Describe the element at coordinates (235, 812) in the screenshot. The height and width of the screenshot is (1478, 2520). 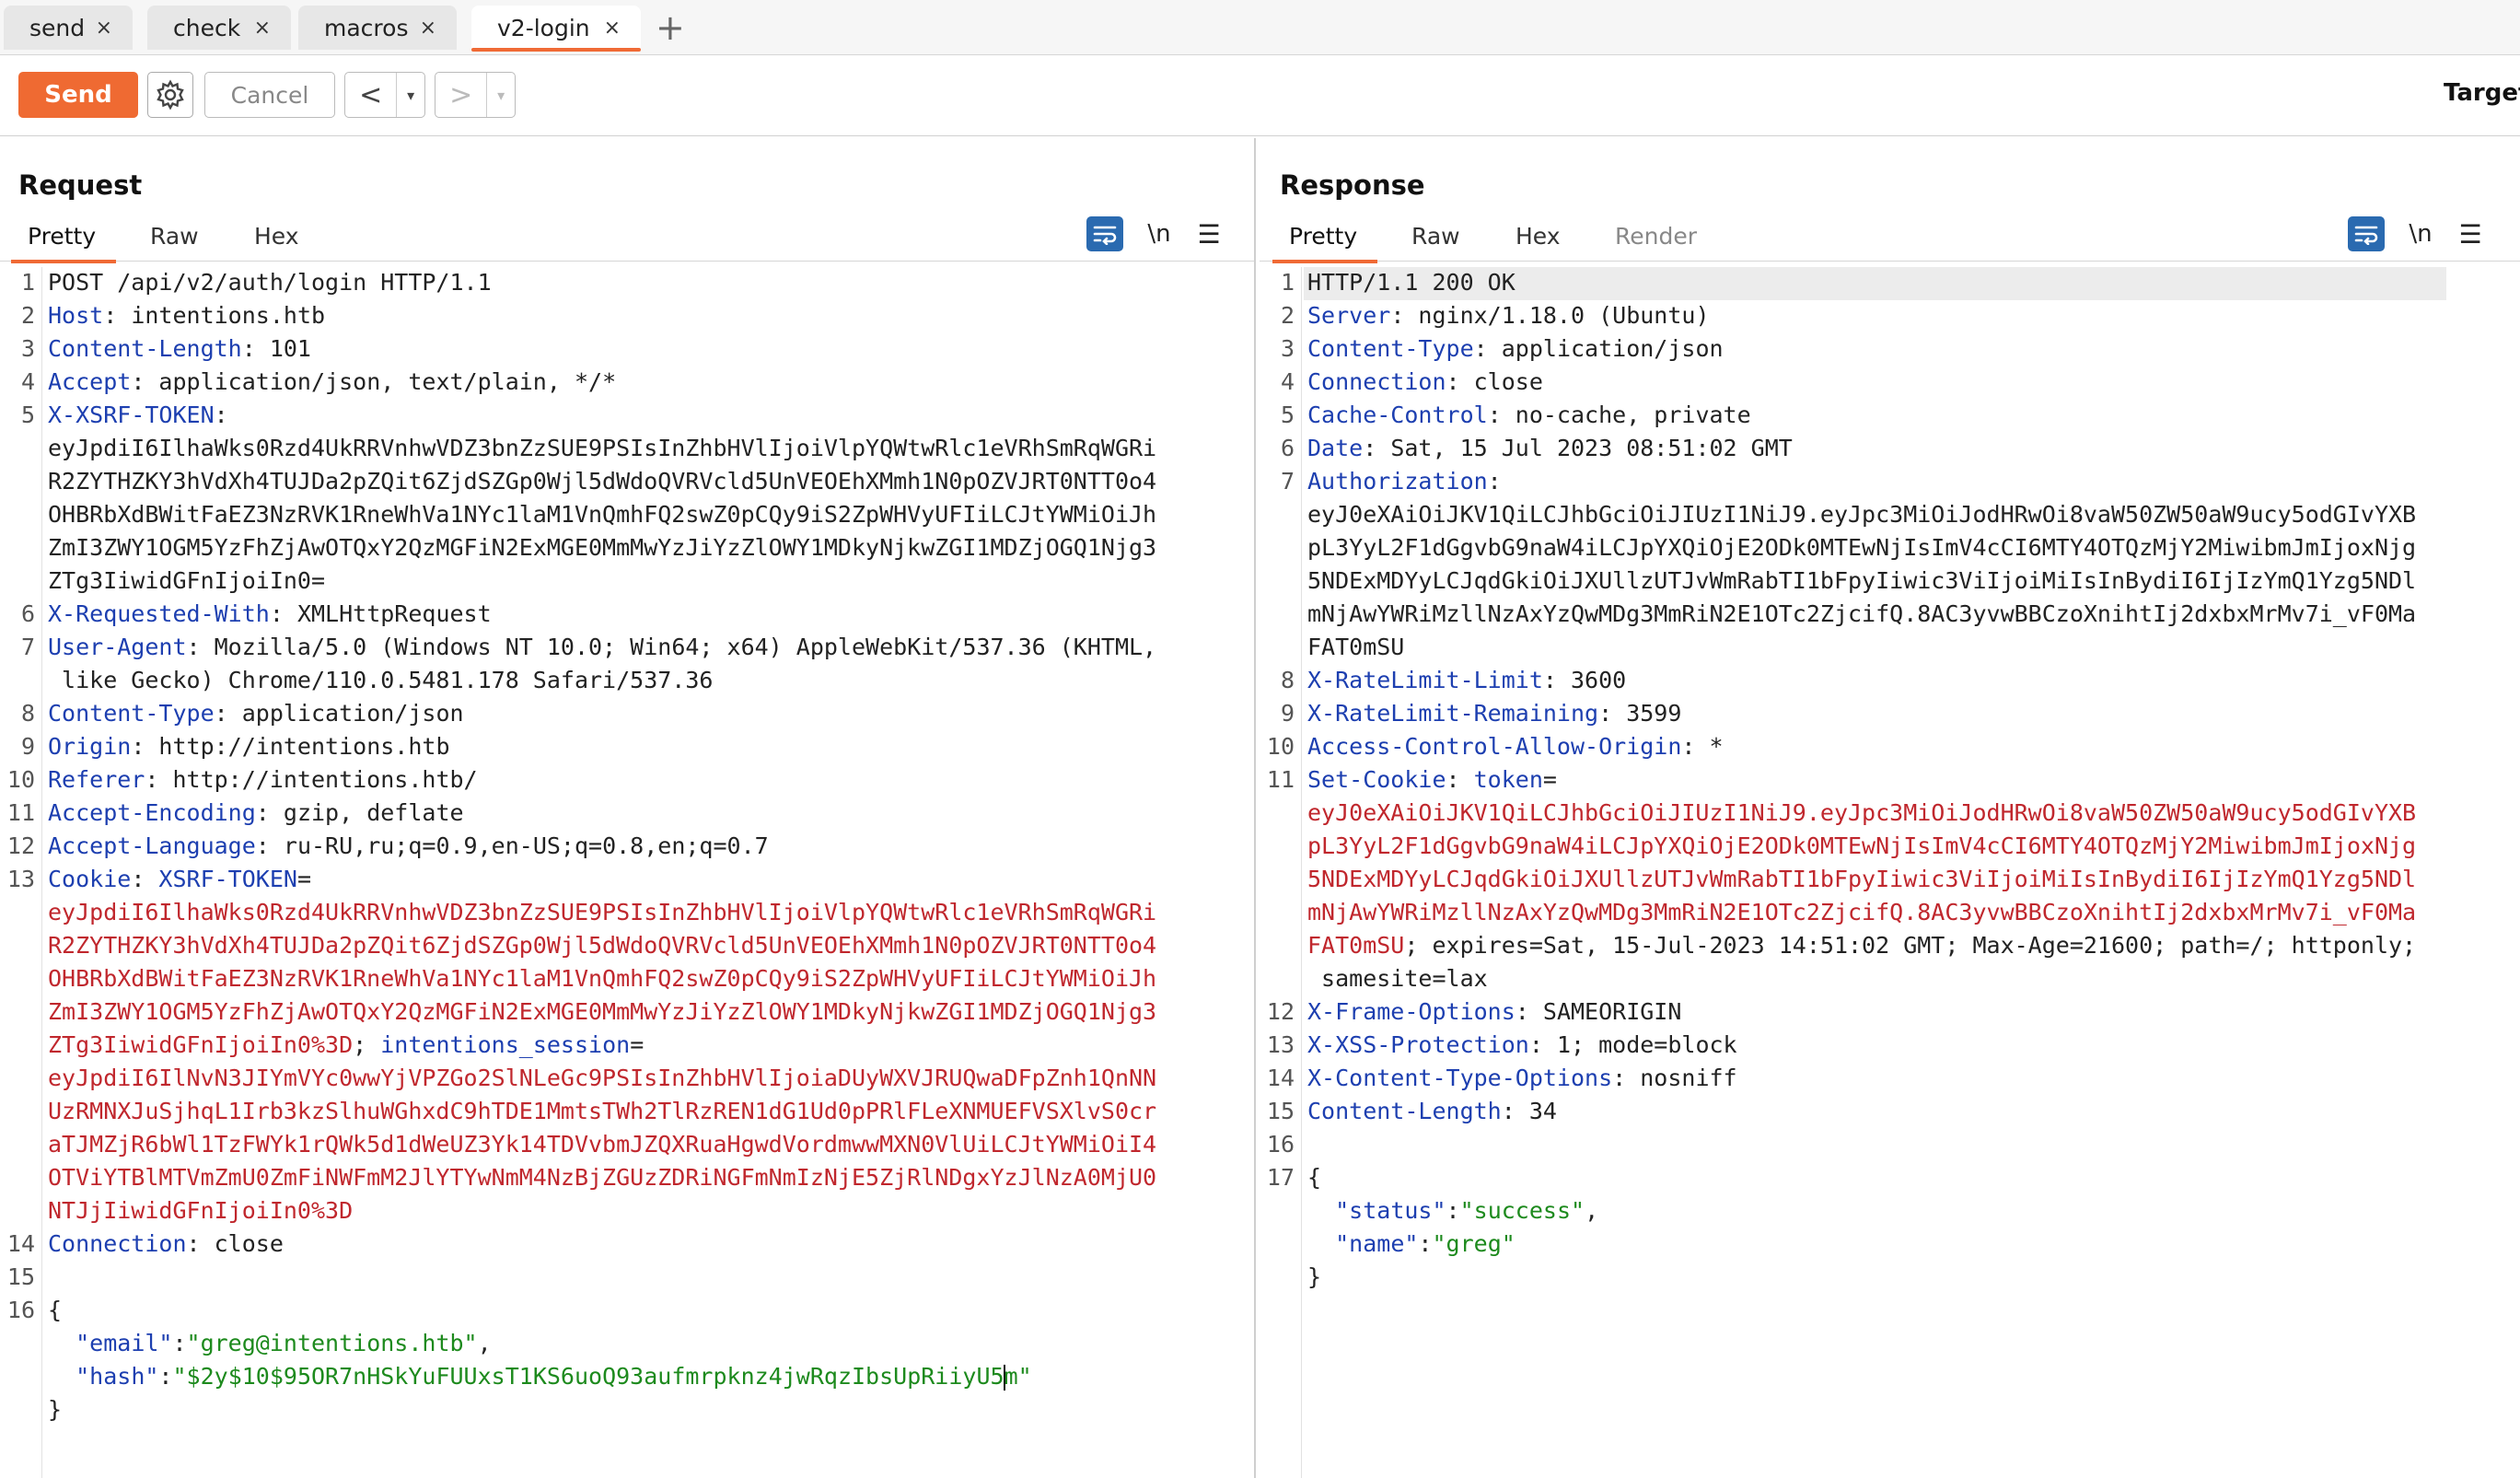
I see `code-line: 11 Accept-Encoding: gzip, deflate` at that location.